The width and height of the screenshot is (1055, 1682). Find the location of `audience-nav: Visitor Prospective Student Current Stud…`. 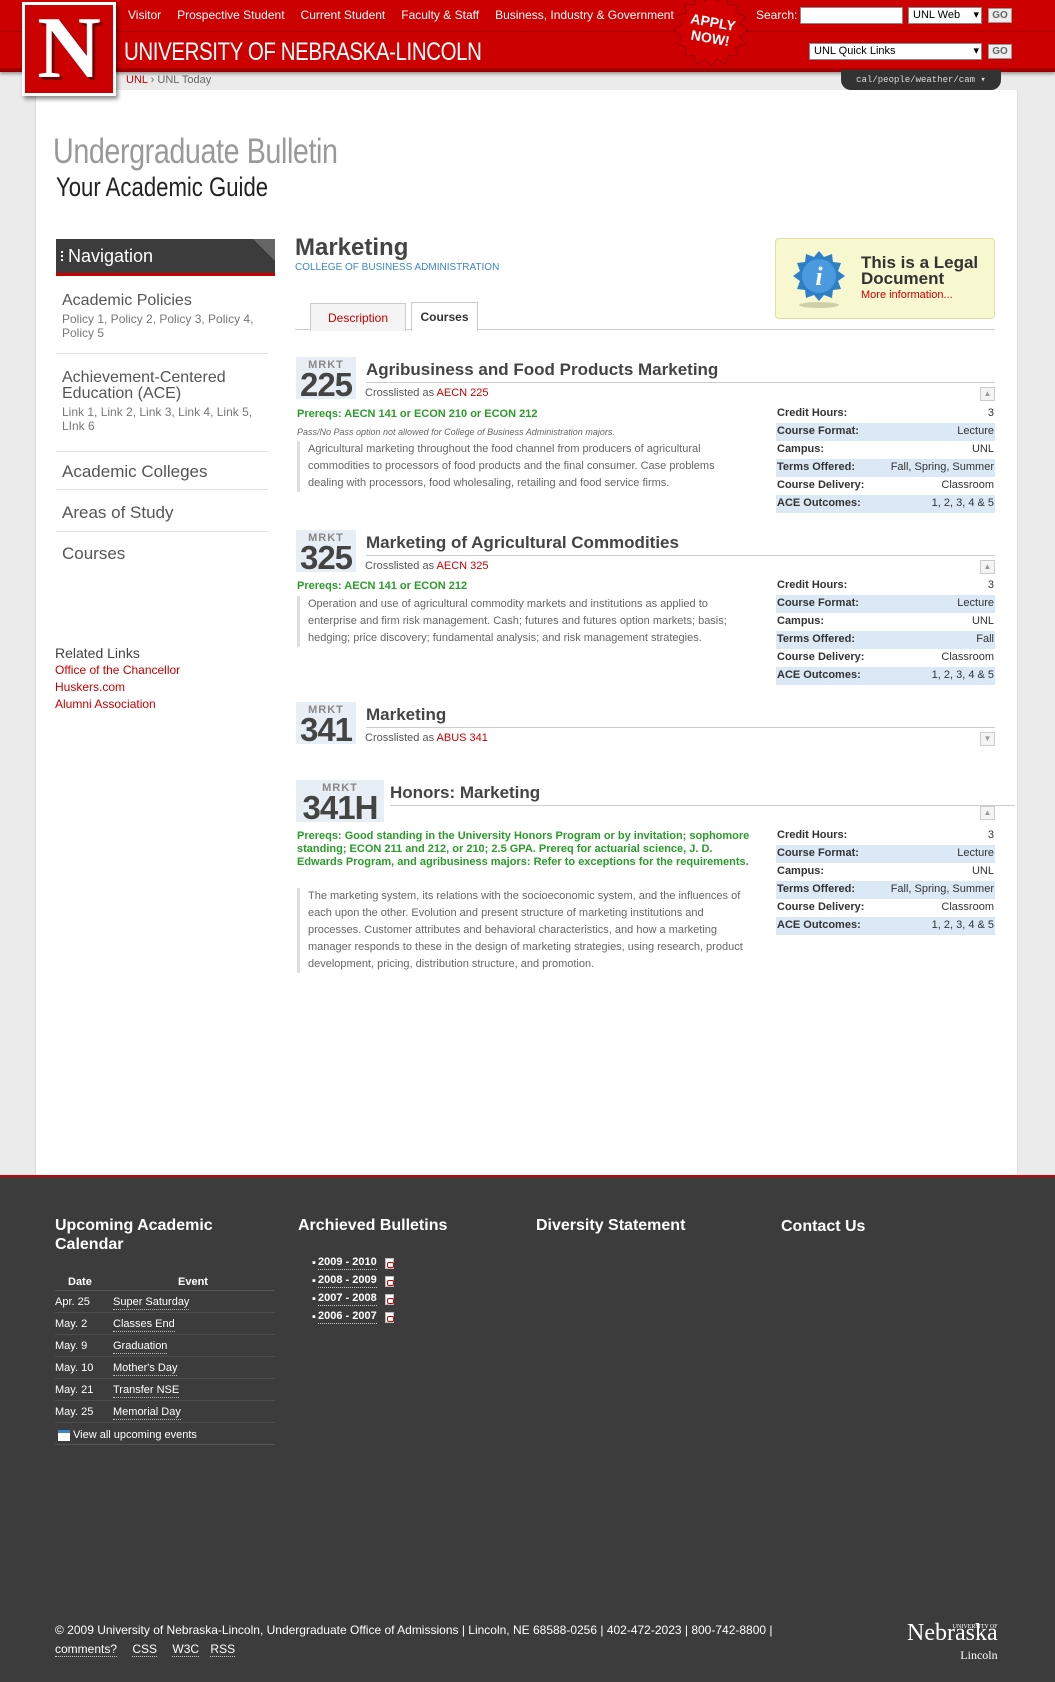

audience-nav: Visitor Prospective Student Current Stud… is located at coordinates (401, 15).